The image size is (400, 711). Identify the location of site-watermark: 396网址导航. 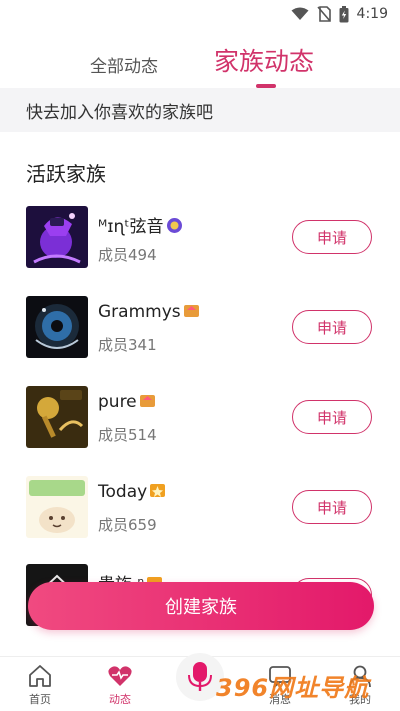
(293, 688).